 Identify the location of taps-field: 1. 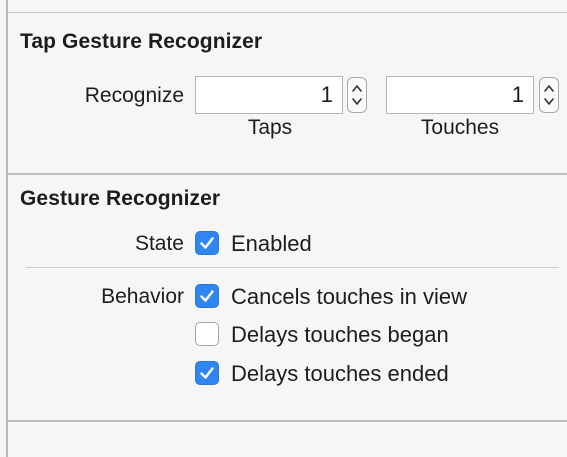
(269, 95).